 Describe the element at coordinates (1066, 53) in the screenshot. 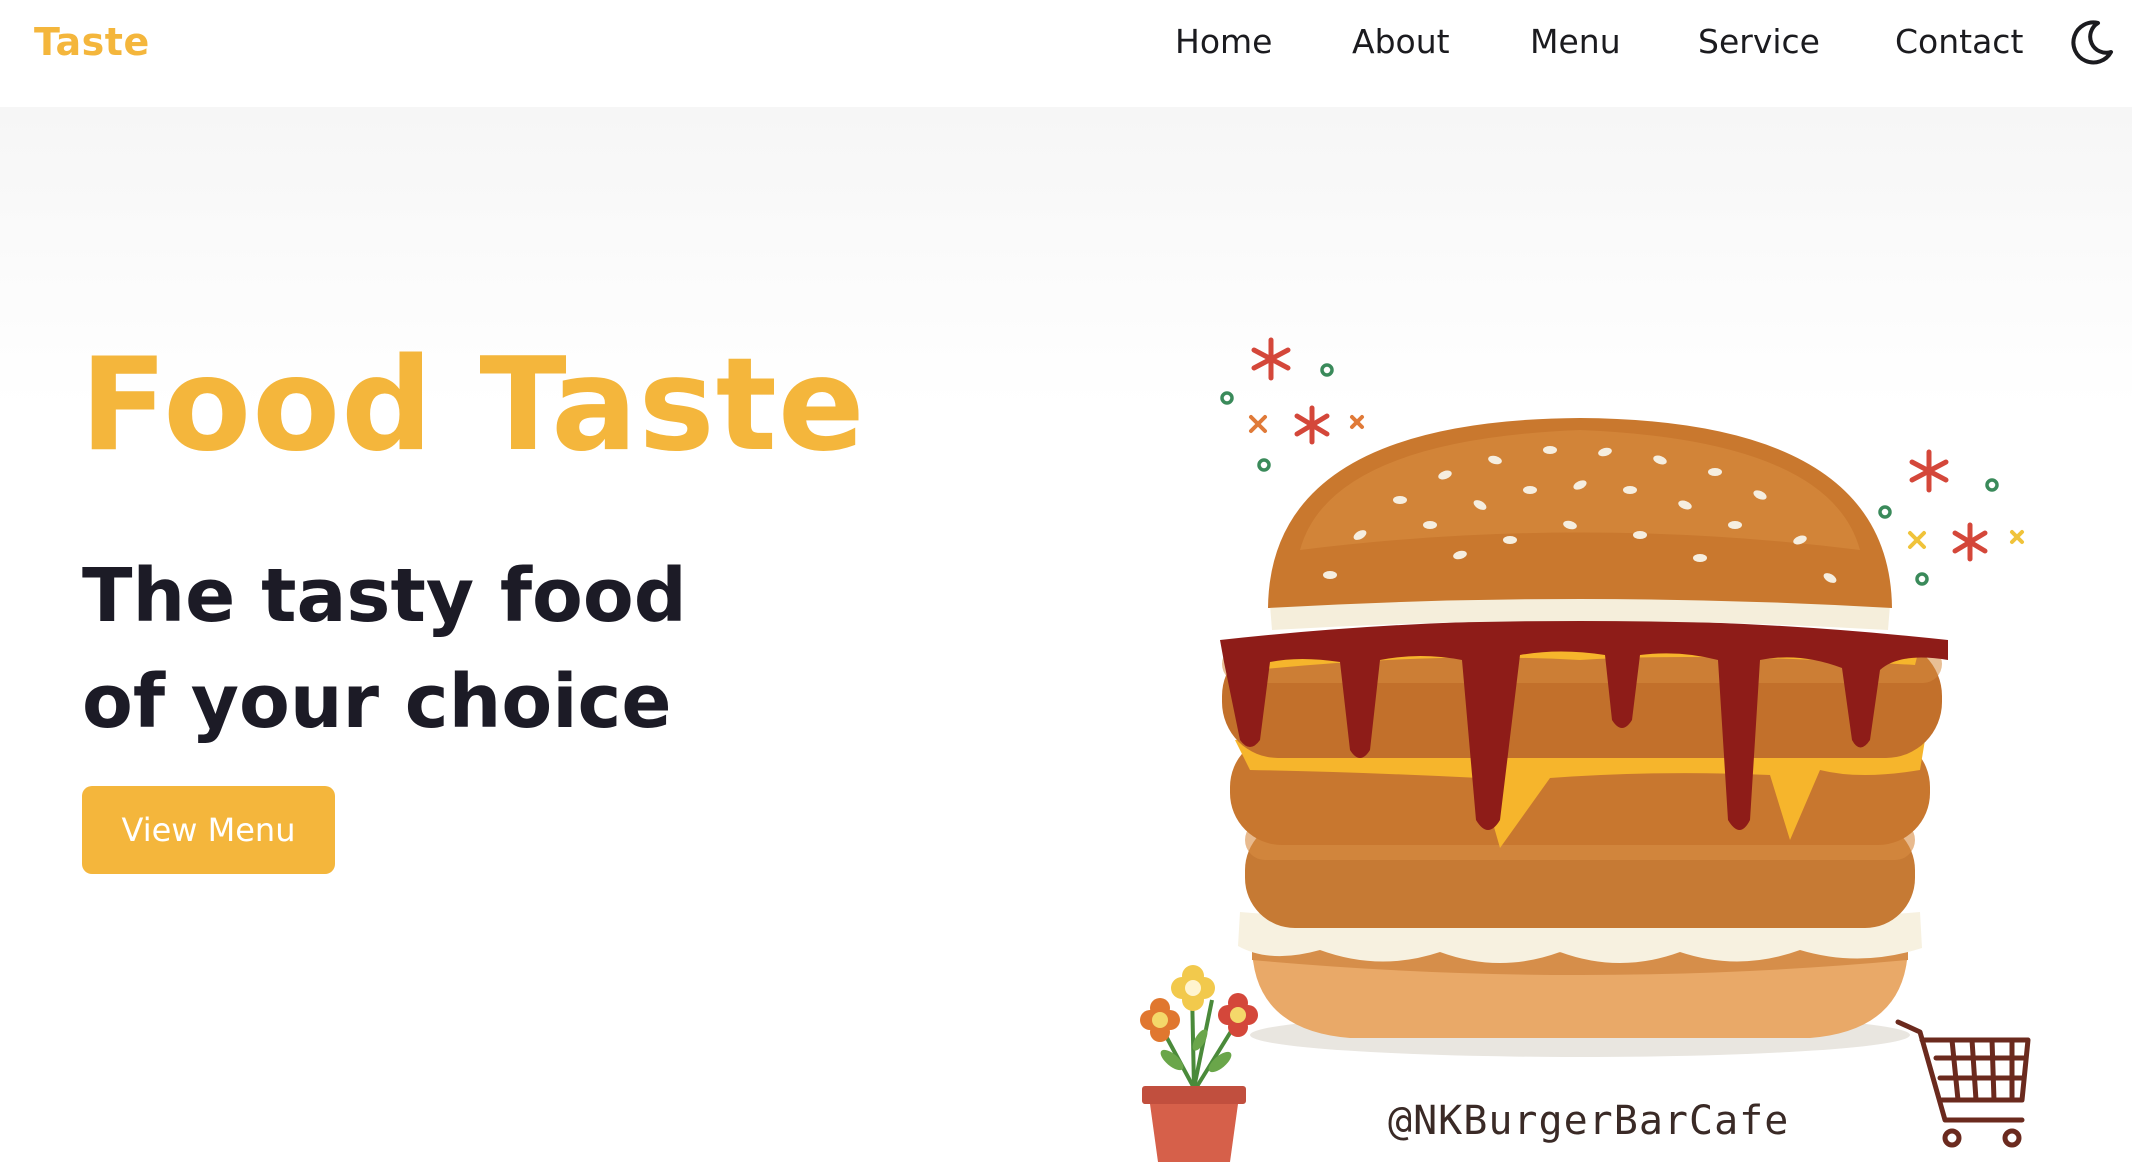

I see `navbar: Taste Home About Menu Service Contact` at that location.